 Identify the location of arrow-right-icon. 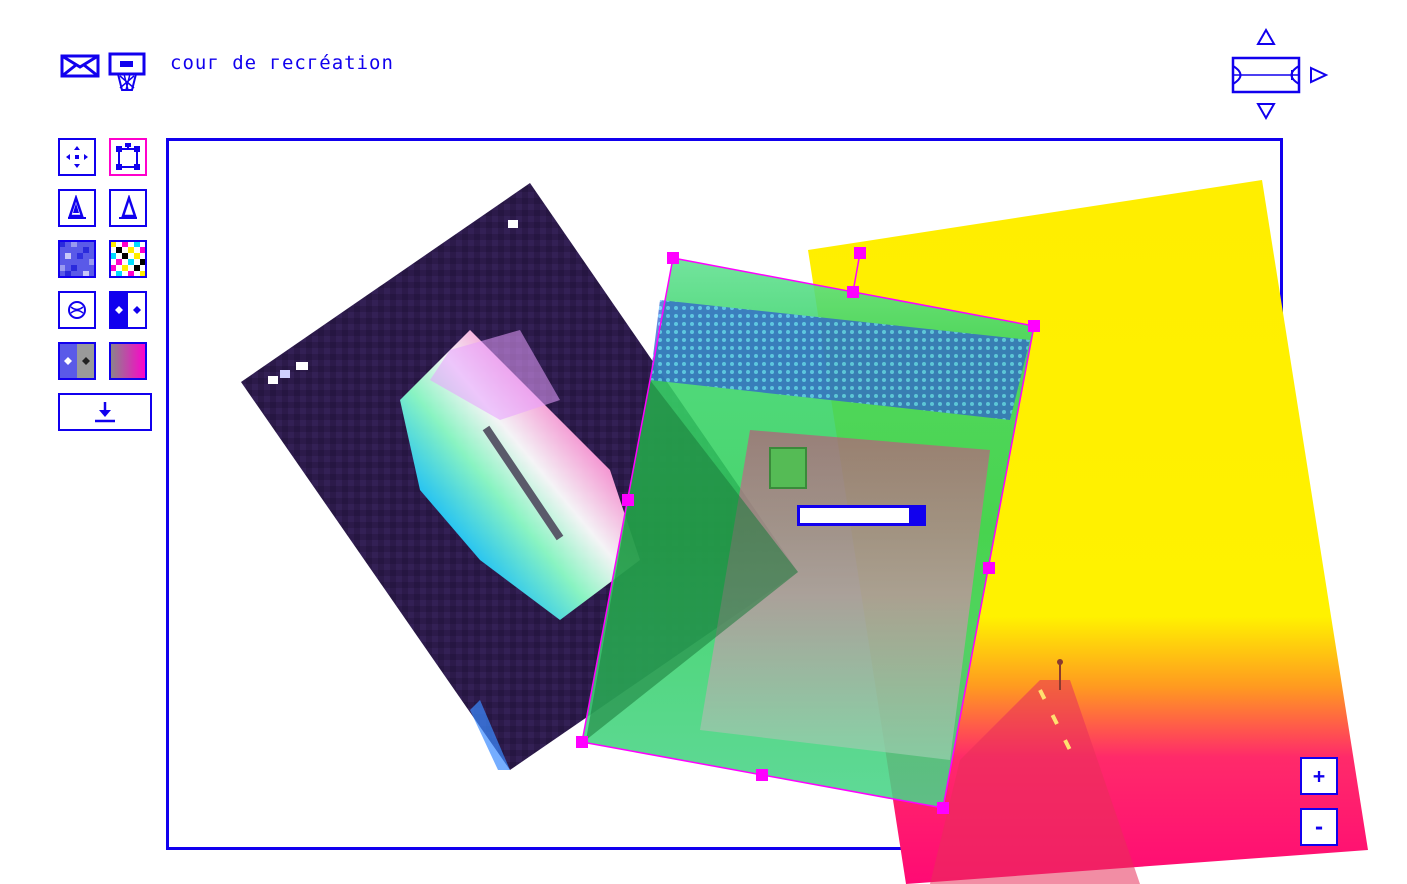
(1319, 75).